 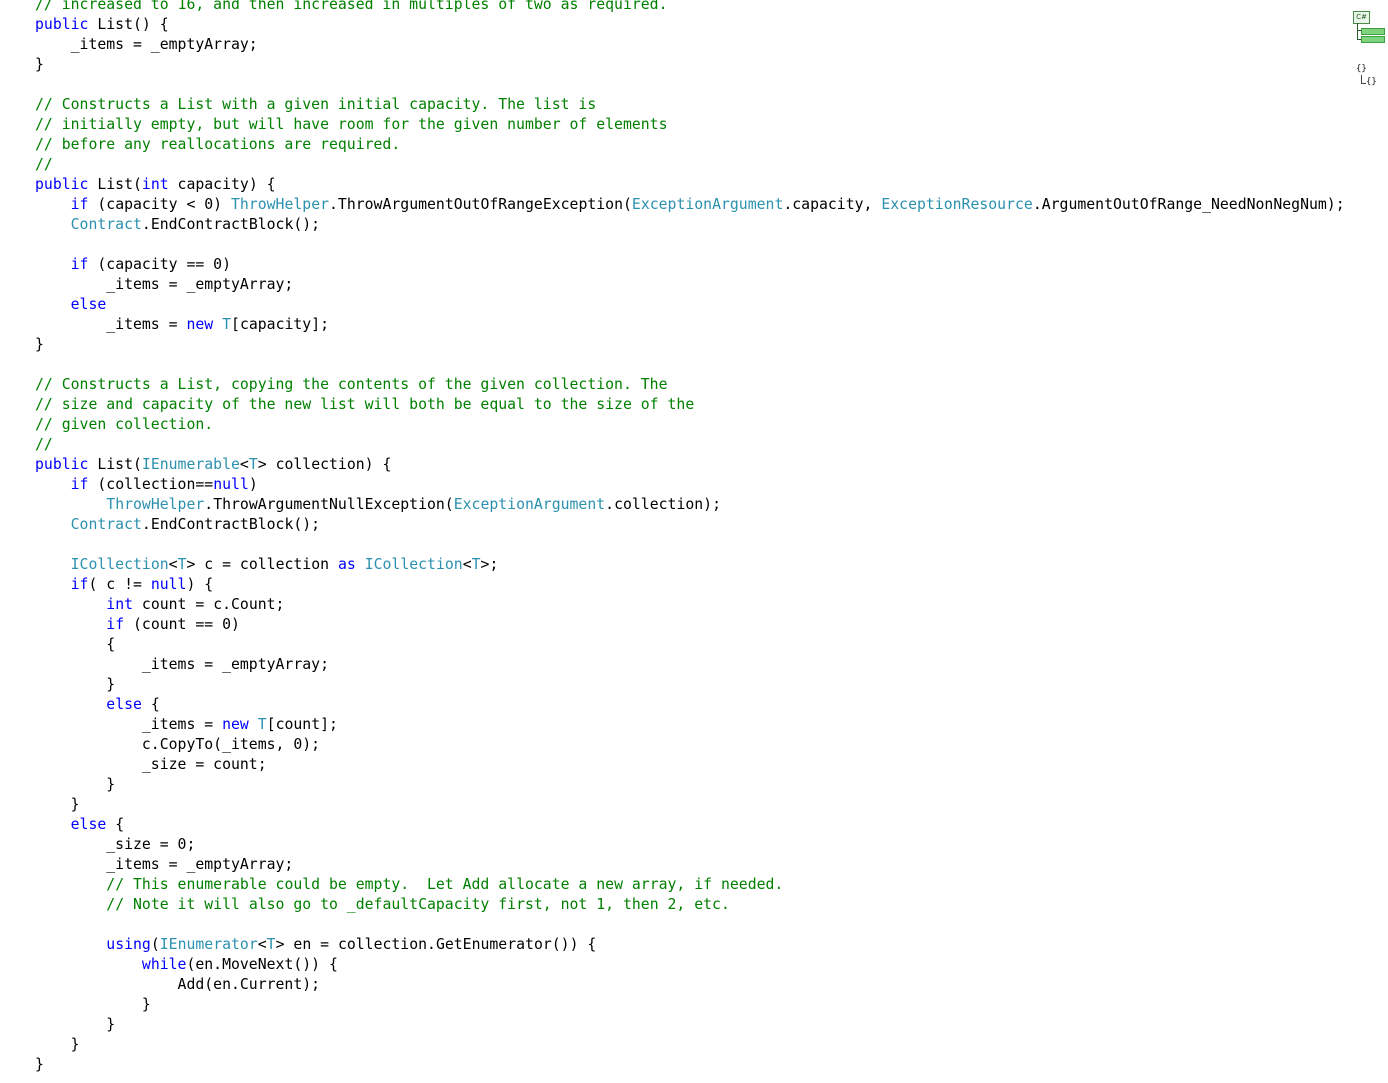 I want to click on csharp-badge: C#, so click(x=1361, y=17).